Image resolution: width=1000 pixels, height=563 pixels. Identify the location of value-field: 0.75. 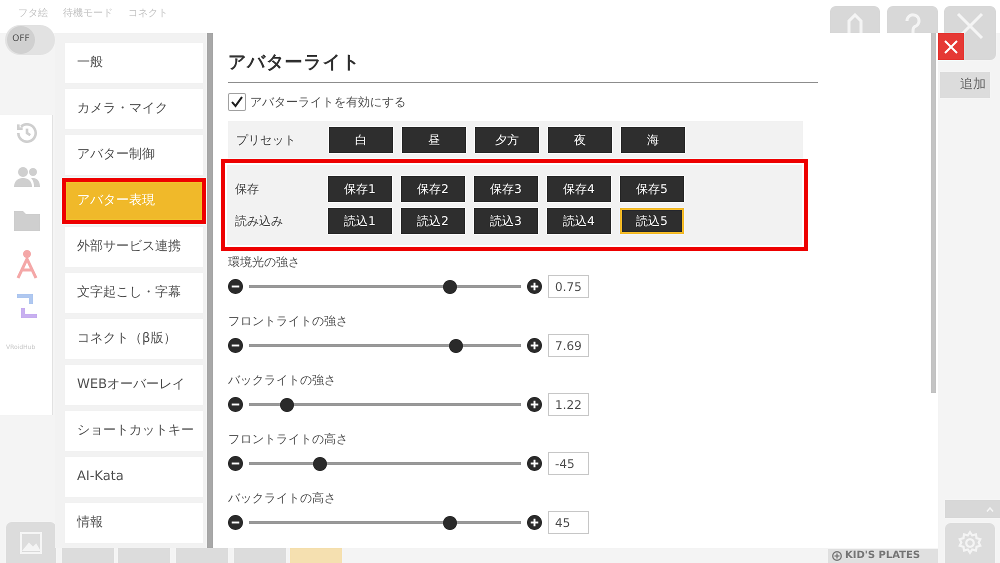
(568, 286).